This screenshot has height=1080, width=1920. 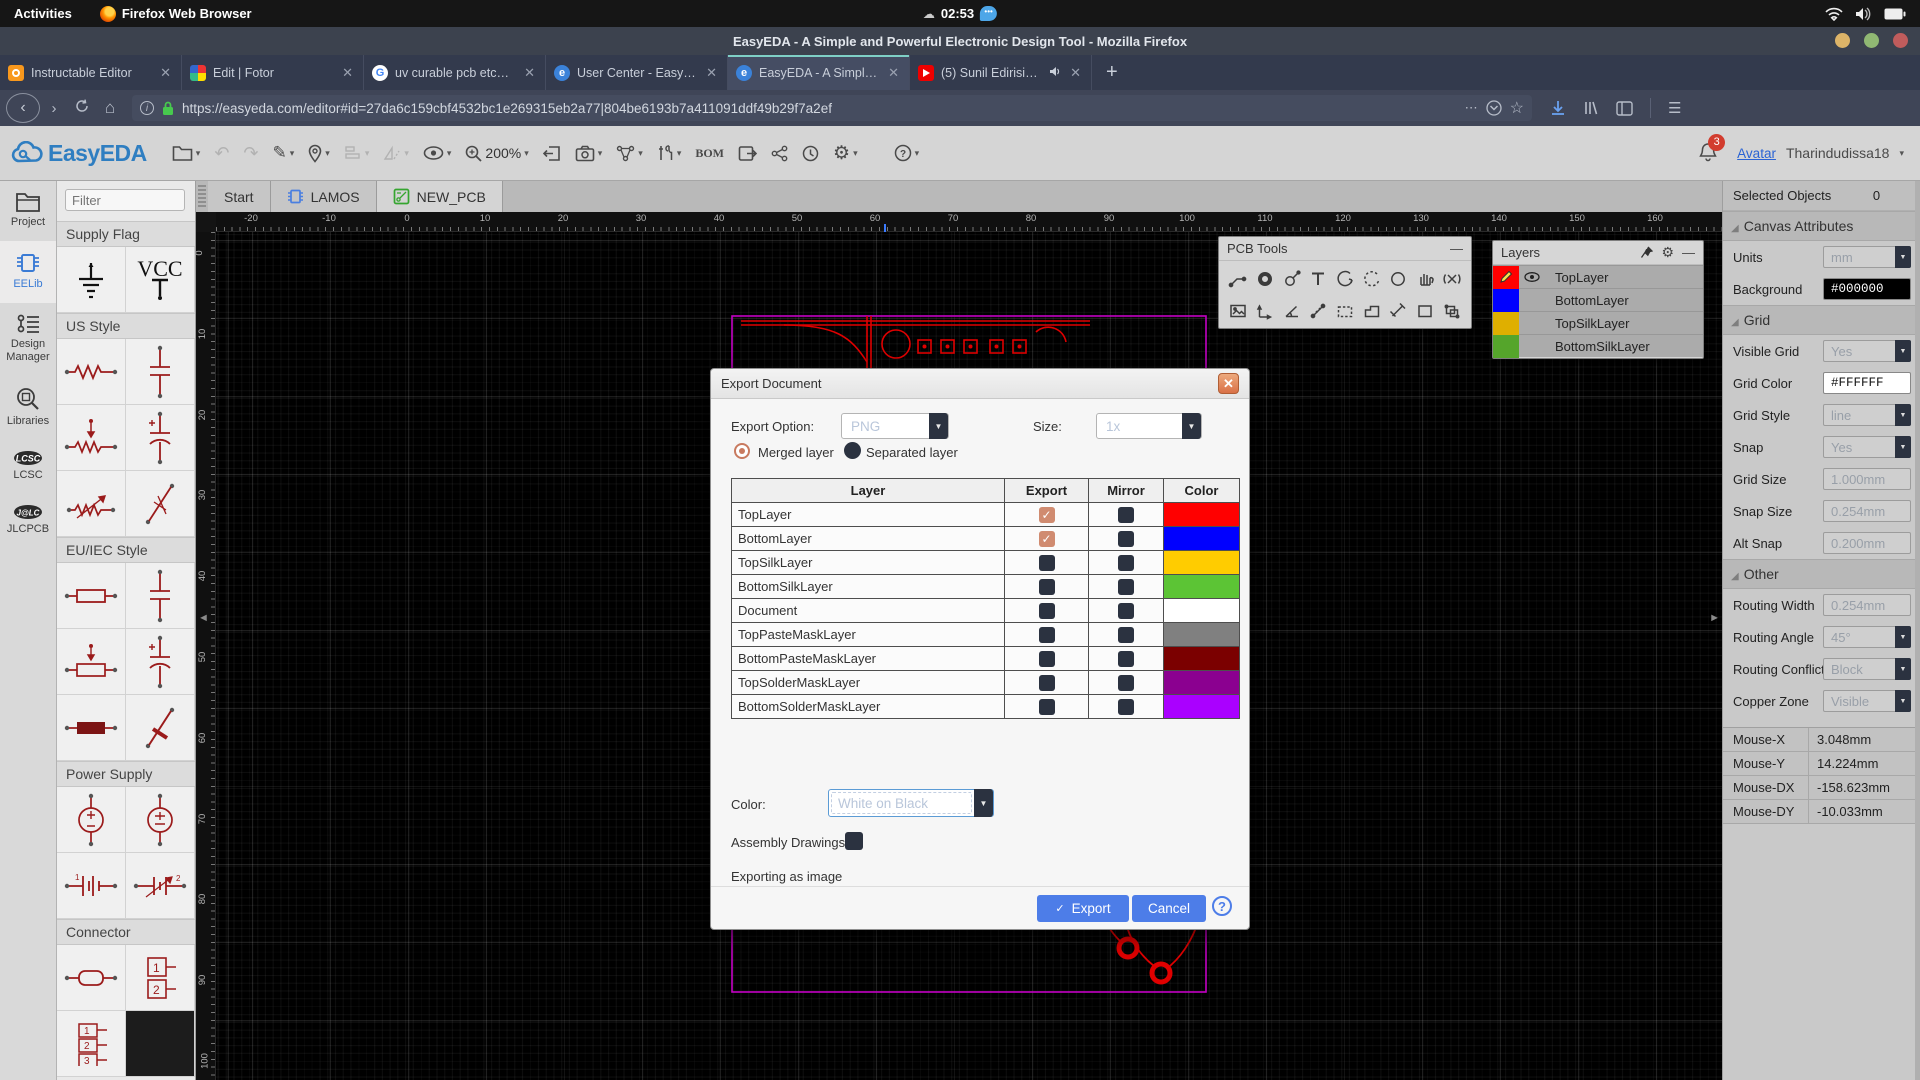 What do you see at coordinates (437, 153) in the screenshot?
I see `view-button: ▾` at bounding box center [437, 153].